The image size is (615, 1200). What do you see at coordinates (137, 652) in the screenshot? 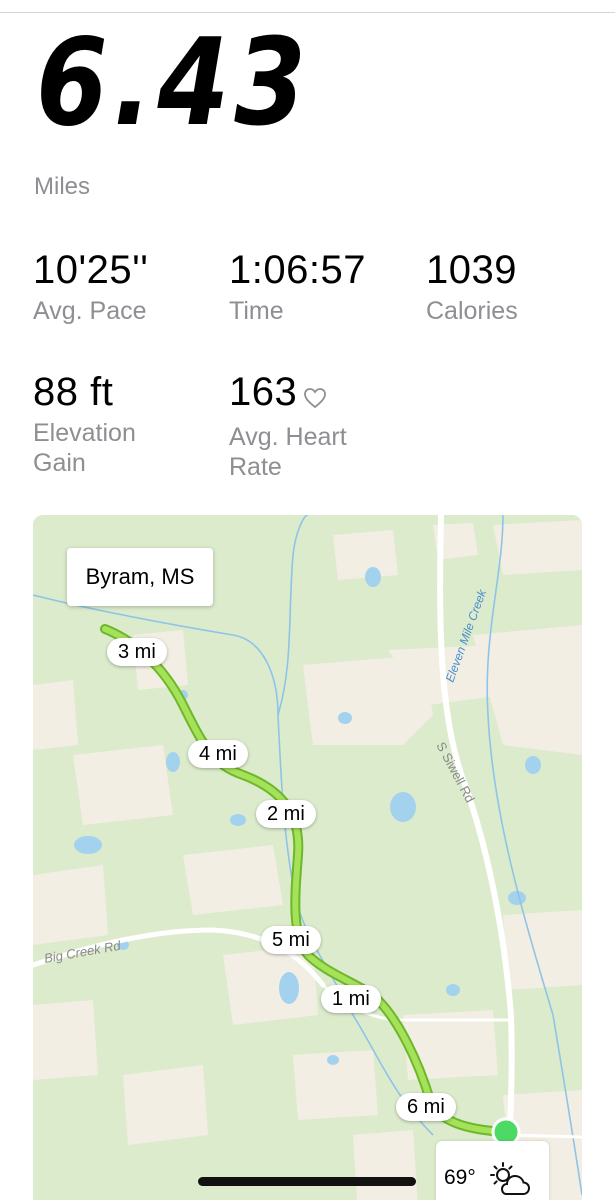
I see `mile-marker-3: 3 mi` at bounding box center [137, 652].